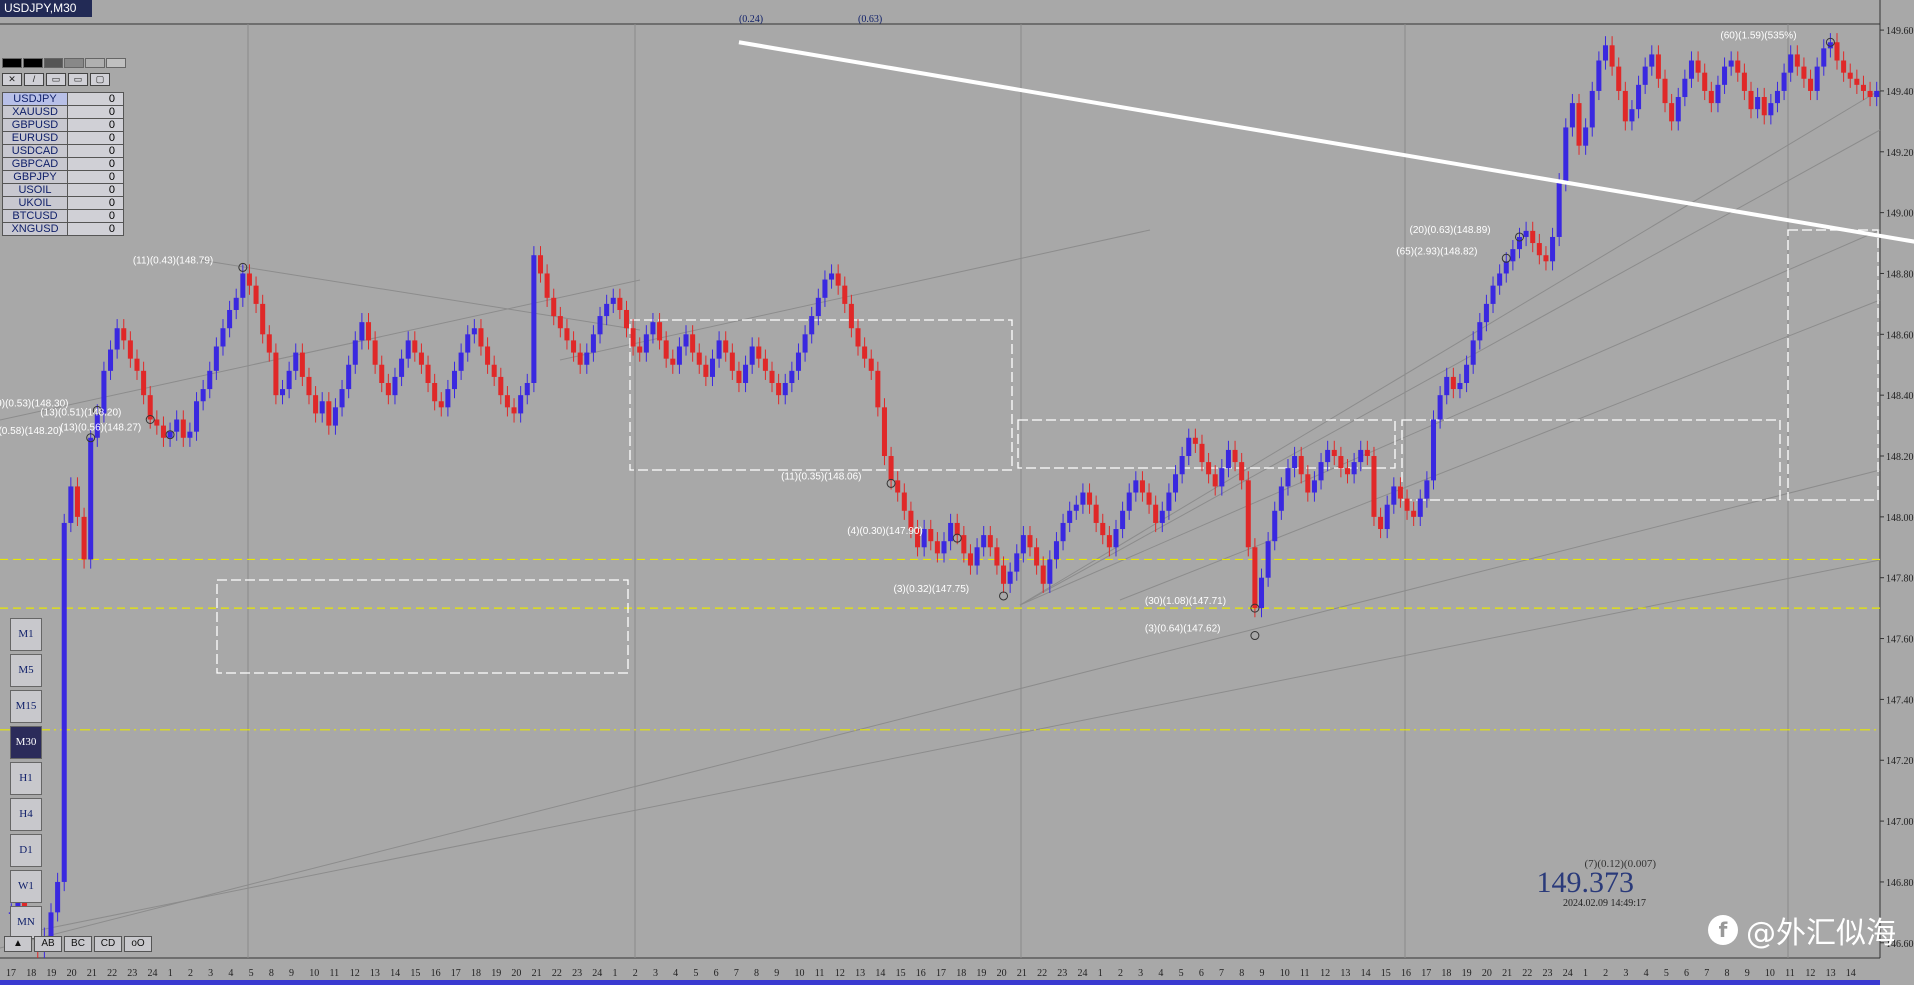 Image resolution: width=1914 pixels, height=985 pixels. What do you see at coordinates (35, 151) in the screenshot?
I see `symbol-name: USDCAD` at bounding box center [35, 151].